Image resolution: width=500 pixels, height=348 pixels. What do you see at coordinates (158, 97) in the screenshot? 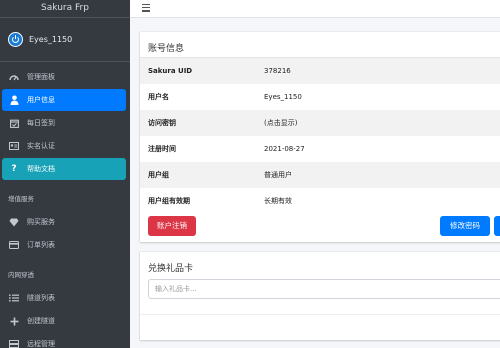
I see `row-label: 用户名` at bounding box center [158, 97].